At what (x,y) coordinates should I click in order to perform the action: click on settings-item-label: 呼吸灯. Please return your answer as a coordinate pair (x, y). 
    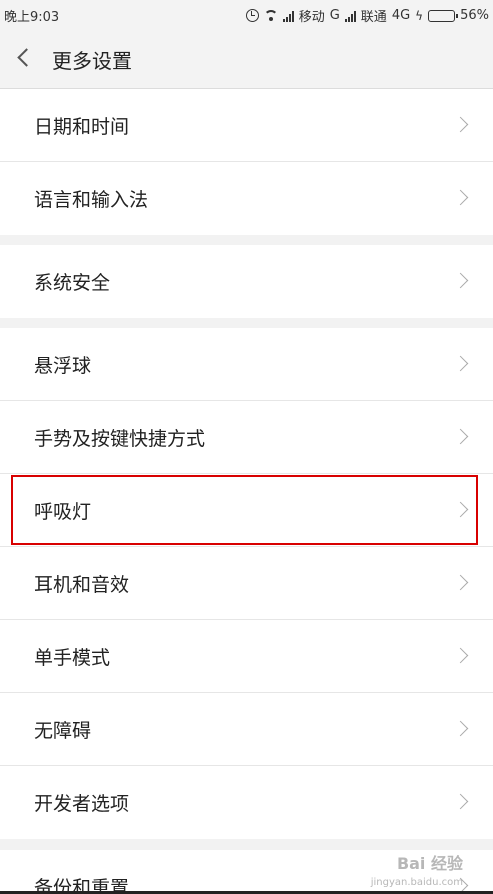
    Looking at the image, I should click on (63, 512).